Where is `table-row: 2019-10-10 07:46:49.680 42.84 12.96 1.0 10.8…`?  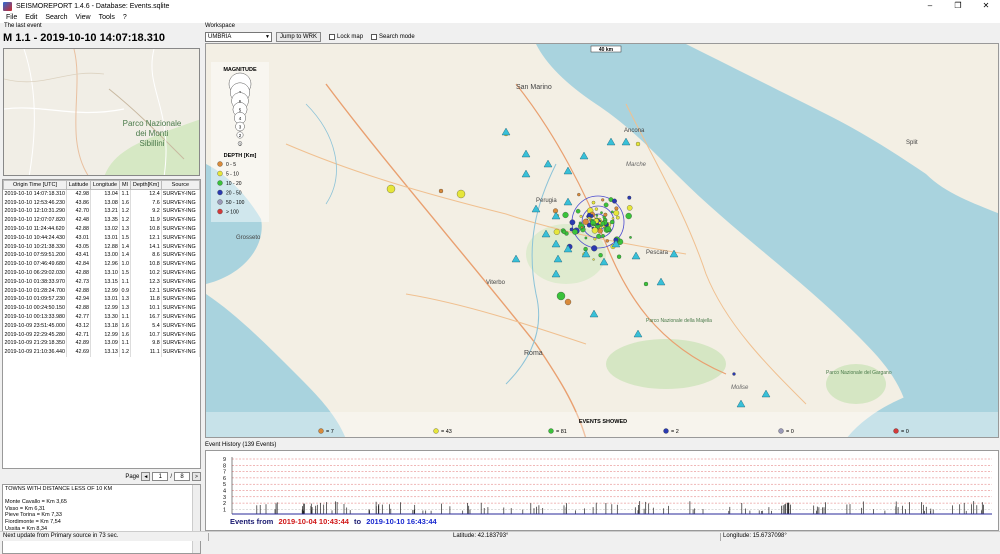 table-row: 2019-10-10 07:46:49.680 42.84 12.96 1.0 10.8… is located at coordinates (101, 264).